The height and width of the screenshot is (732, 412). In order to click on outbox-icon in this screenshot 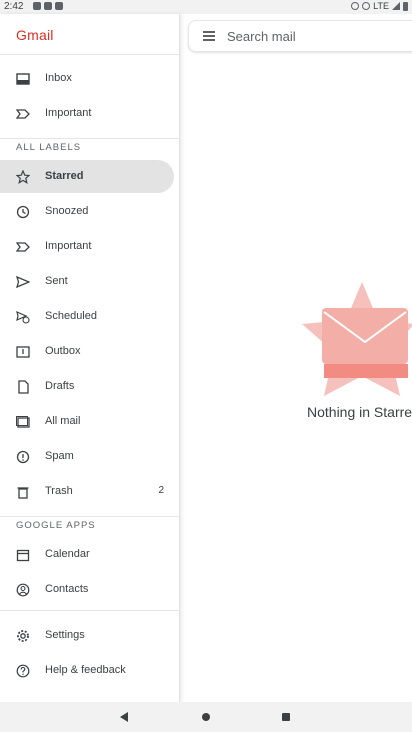, I will do `click(23, 352)`.